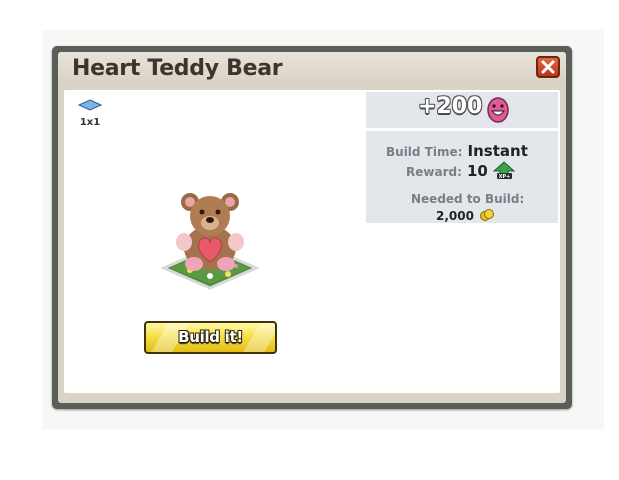  I want to click on close-button, so click(548, 67).